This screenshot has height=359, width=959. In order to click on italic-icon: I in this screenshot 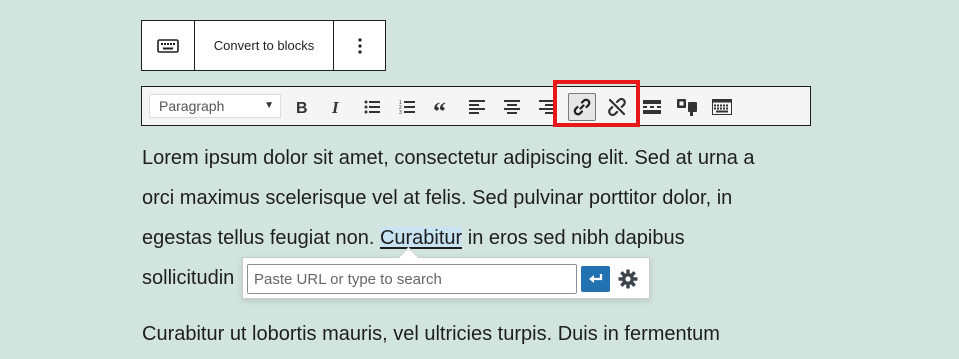, I will do `click(335, 107)`.